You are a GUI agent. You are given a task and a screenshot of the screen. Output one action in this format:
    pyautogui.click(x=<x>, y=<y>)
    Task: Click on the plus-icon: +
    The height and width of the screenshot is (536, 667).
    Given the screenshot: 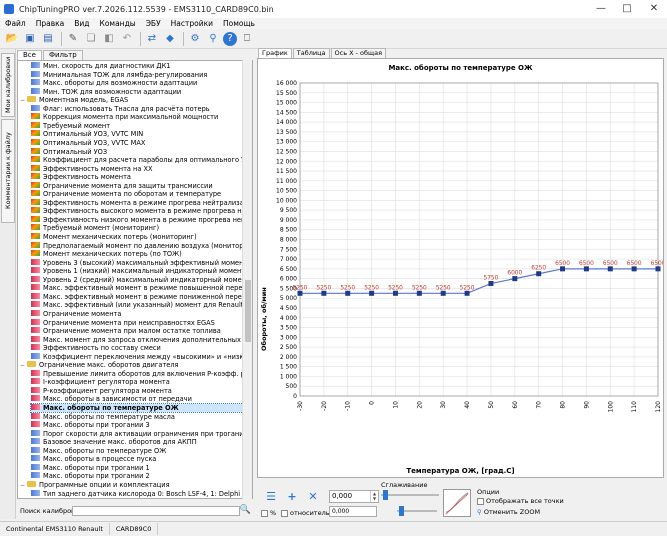 What is the action you would take?
    pyautogui.click(x=292, y=496)
    